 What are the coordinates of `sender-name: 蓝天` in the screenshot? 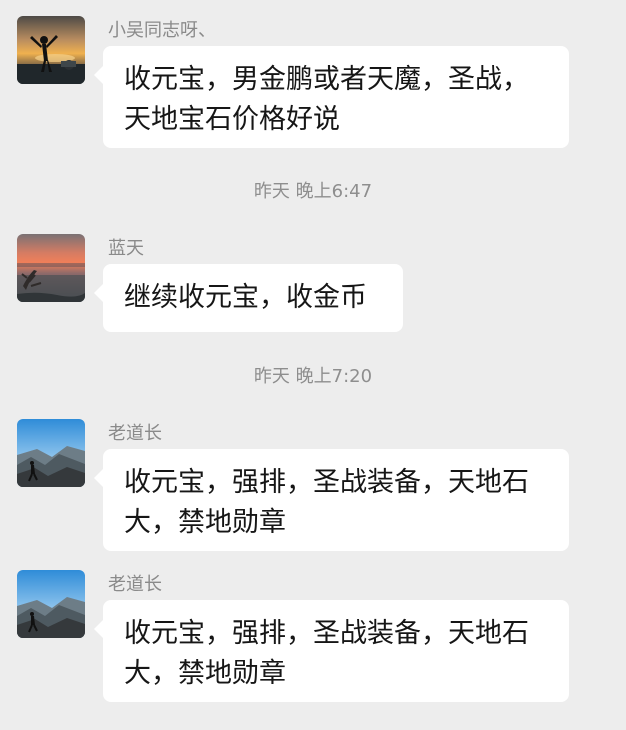 It's located at (126, 248).